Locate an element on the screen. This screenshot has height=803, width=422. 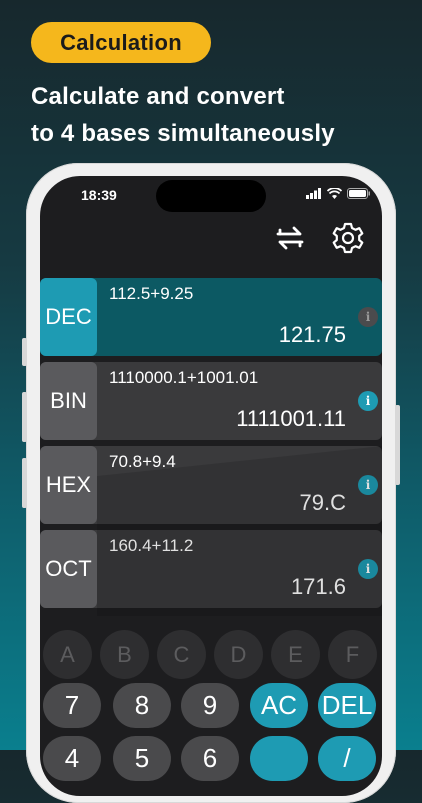
feature-badge-label: Calculation is located at coordinates (121, 42).